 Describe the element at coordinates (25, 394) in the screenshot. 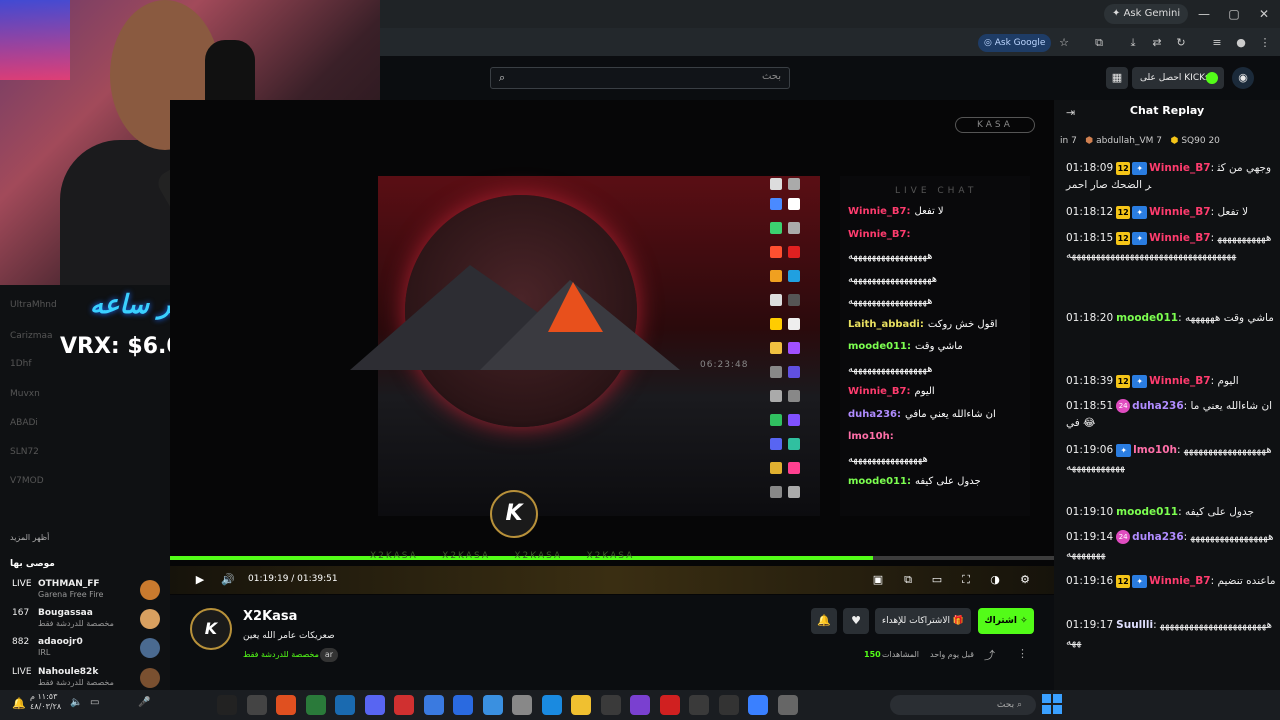

I see `sidebar-item: Muvxn` at that location.